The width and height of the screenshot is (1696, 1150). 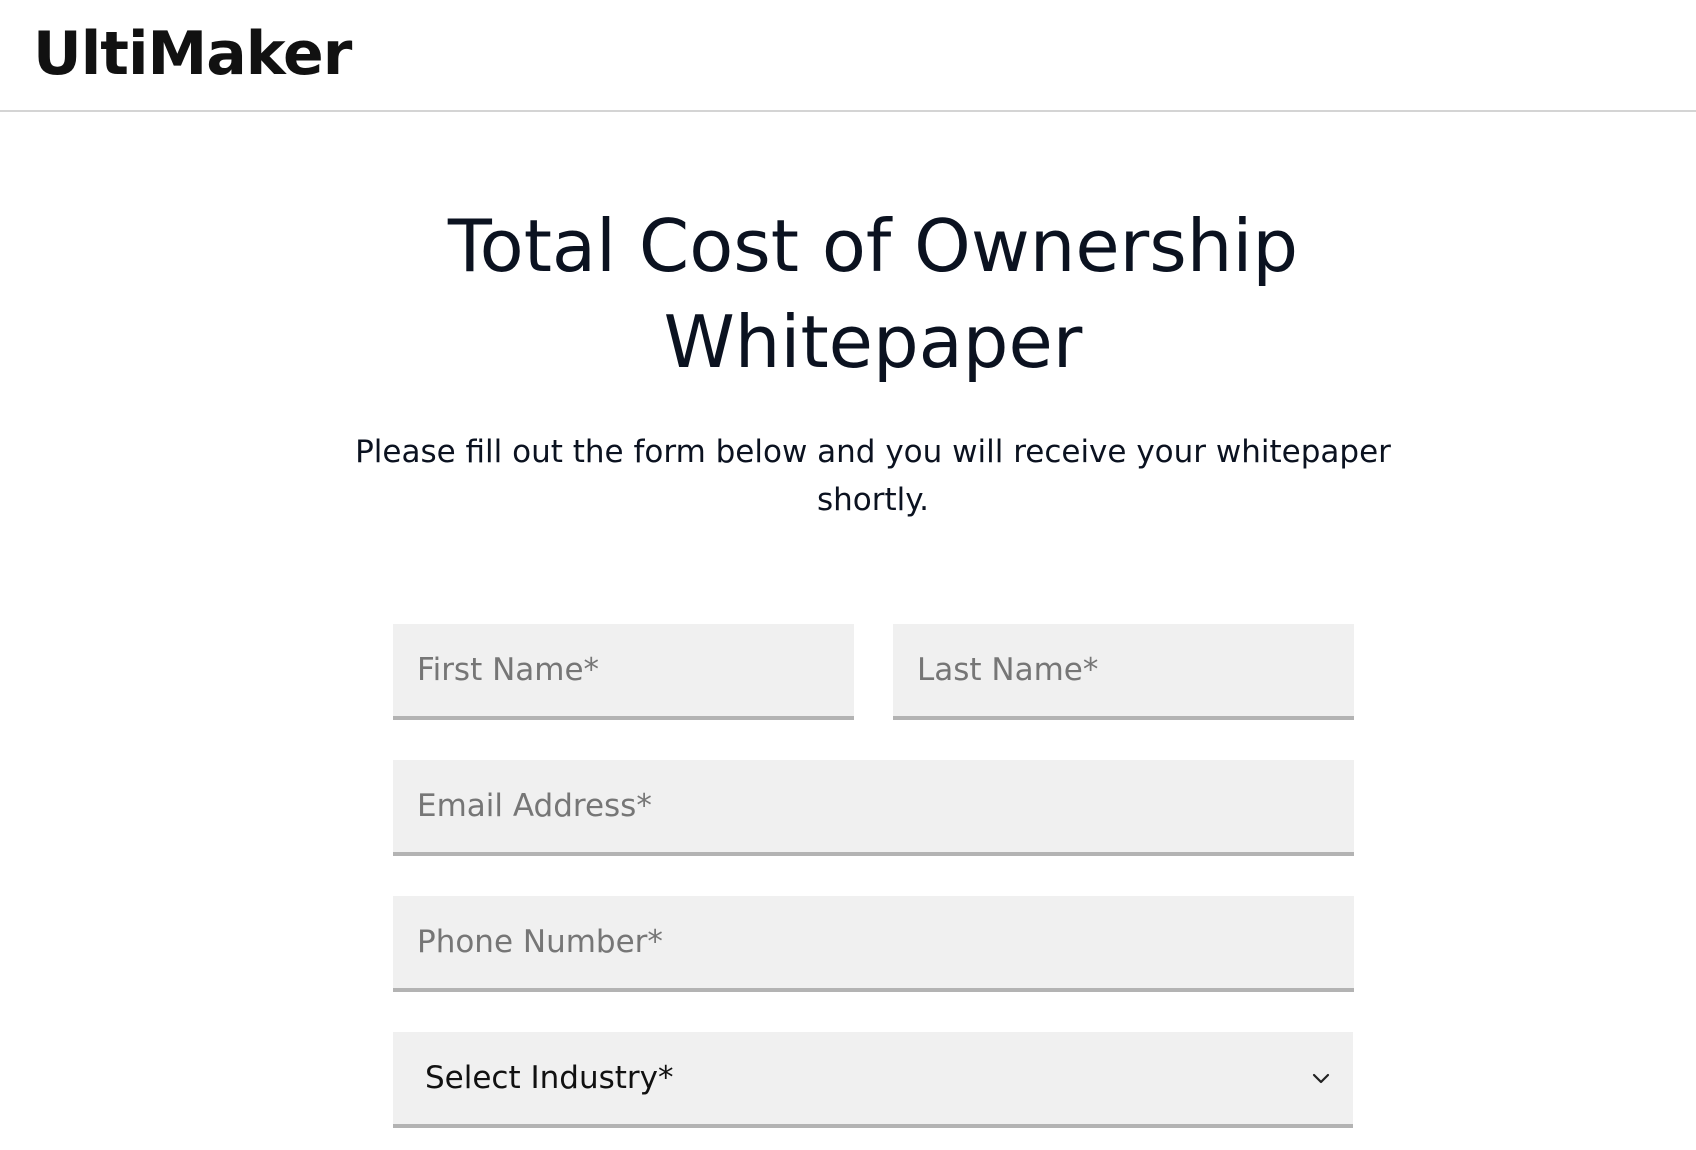 I want to click on chevron-down-icon, so click(x=1321, y=1078).